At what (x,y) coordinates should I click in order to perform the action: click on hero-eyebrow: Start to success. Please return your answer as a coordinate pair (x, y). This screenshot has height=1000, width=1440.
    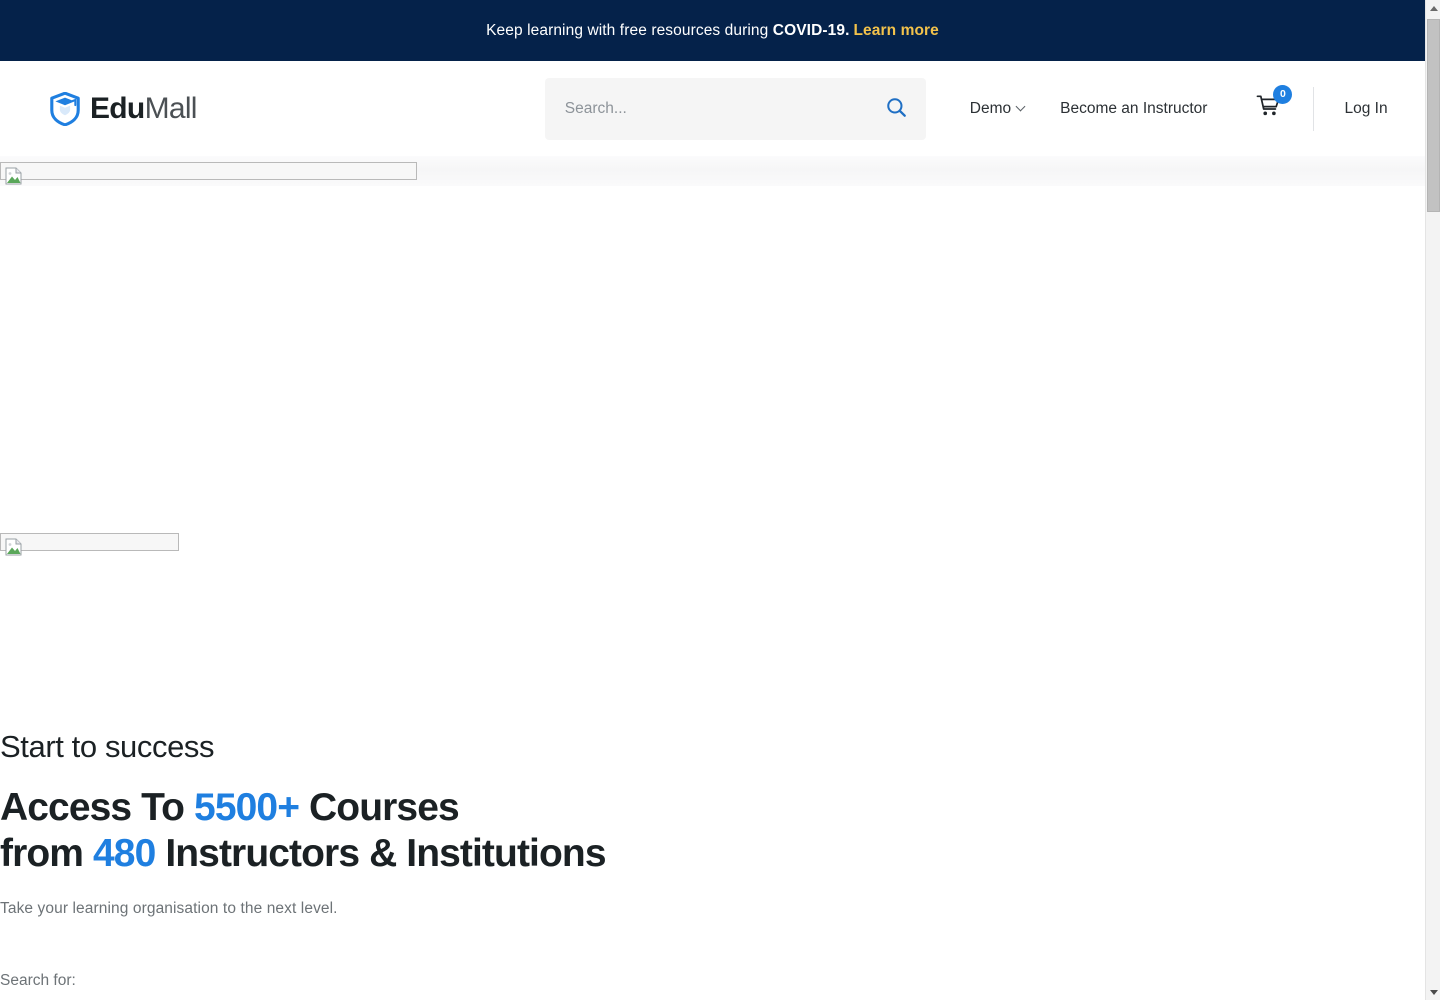
    Looking at the image, I should click on (107, 746).